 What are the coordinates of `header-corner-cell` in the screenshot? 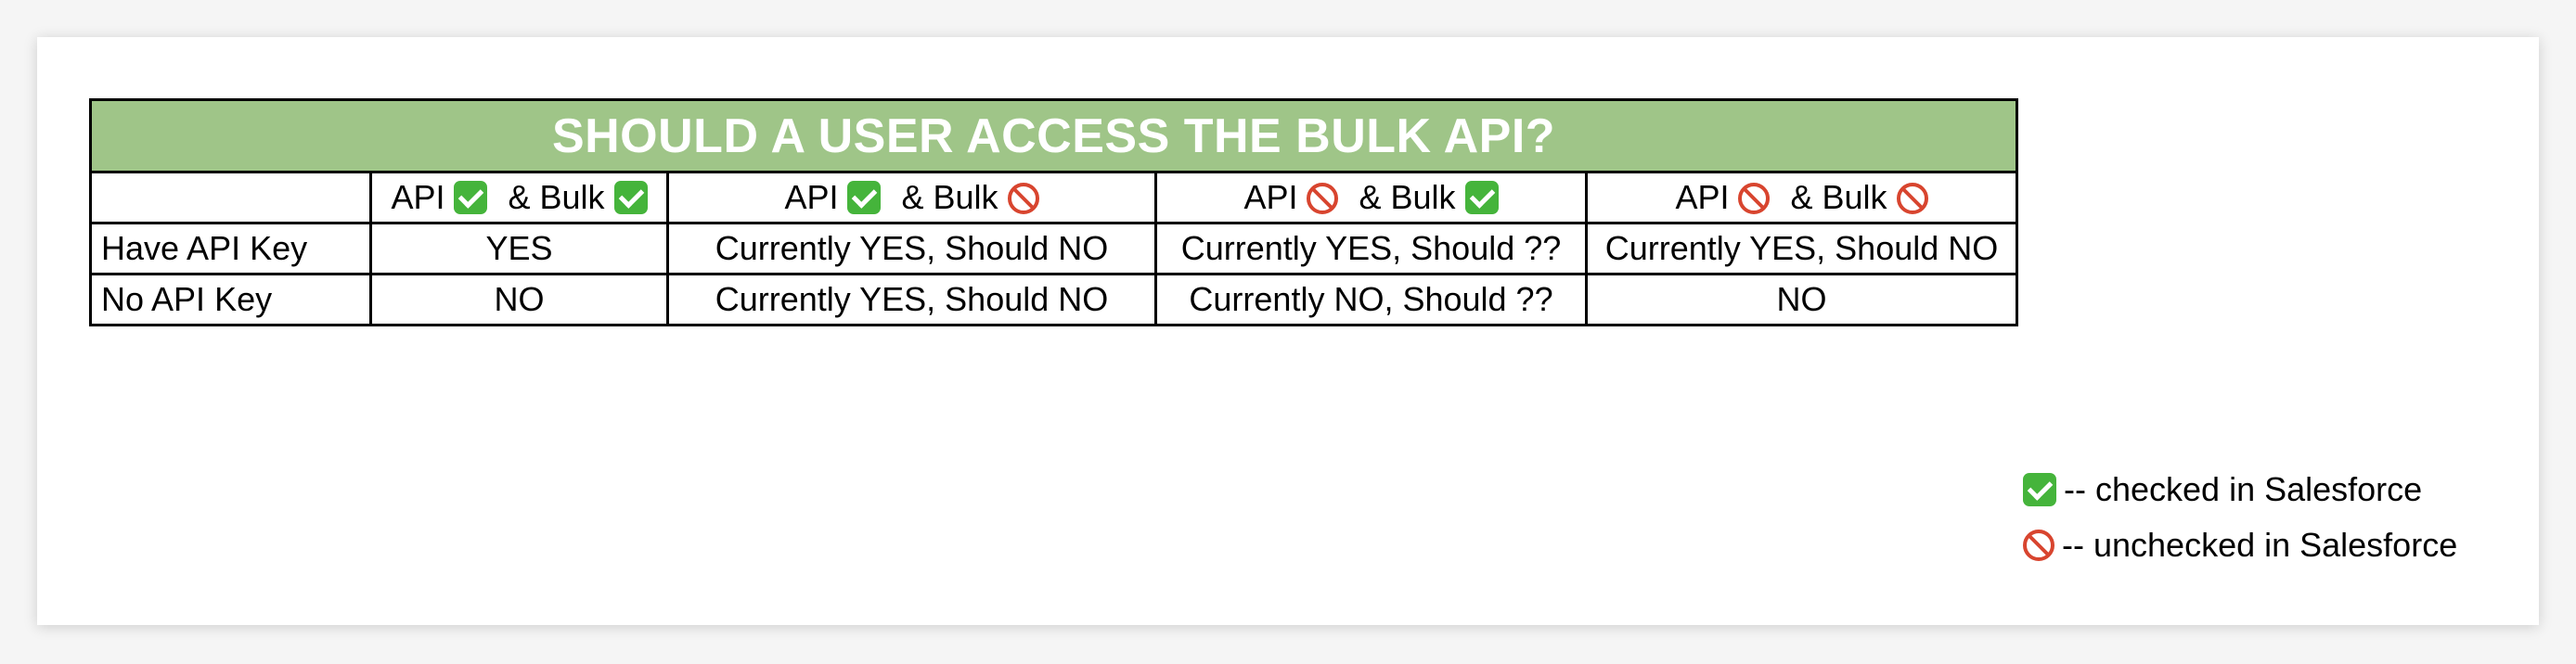 It's located at (231, 198).